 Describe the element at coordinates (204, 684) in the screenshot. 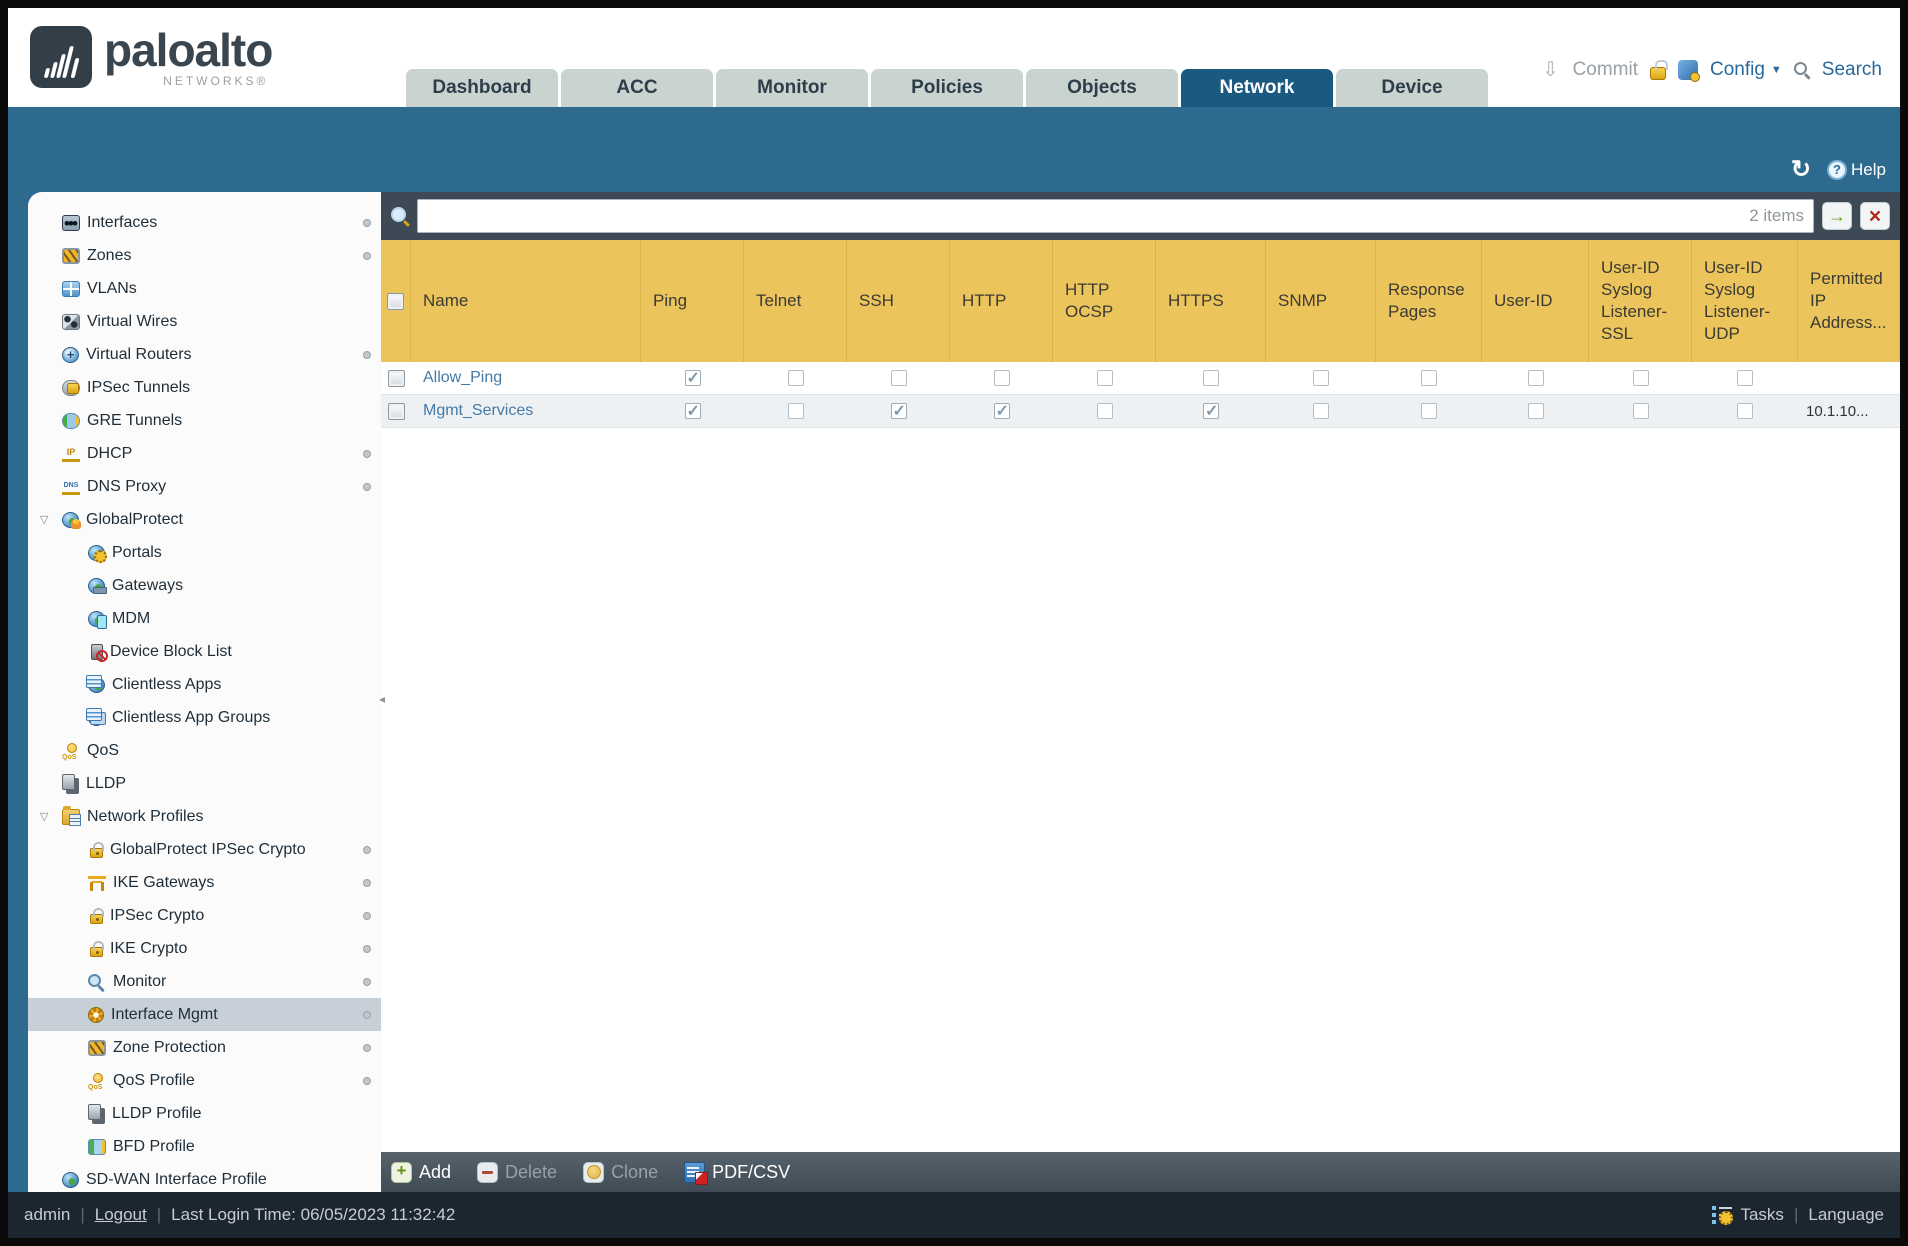

I see `sidebar-item-clientless-apps: Clientless Apps` at that location.